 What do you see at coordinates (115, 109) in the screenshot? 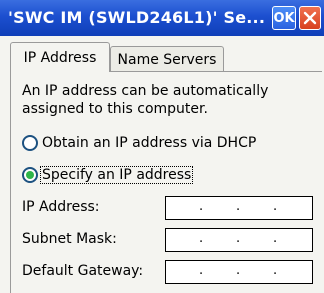
I see `description-line: assigned to this computer.` at bounding box center [115, 109].